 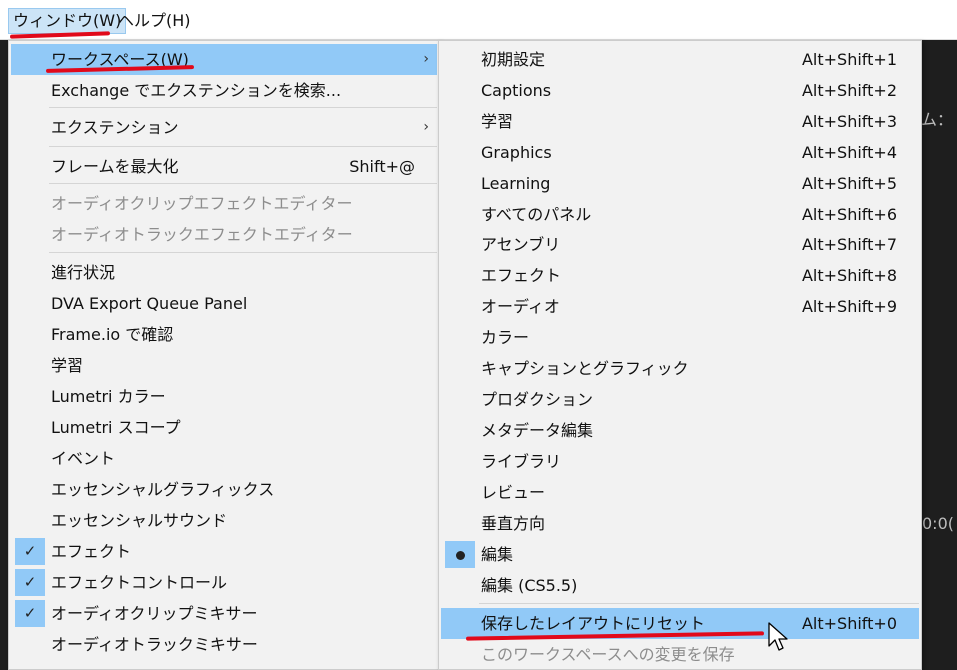 What do you see at coordinates (680, 275) in the screenshot?
I see `workspace-menu-item-8: エフェクト Alt+Shift+8` at bounding box center [680, 275].